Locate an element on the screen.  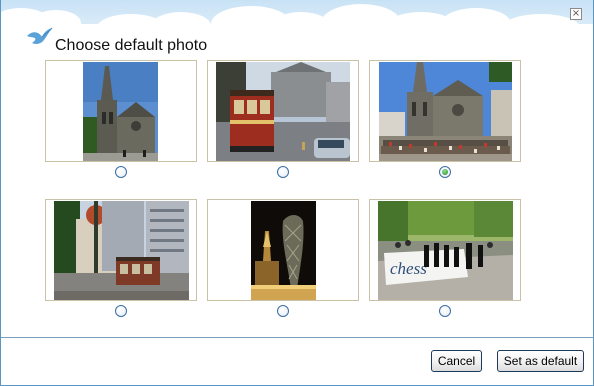
footer-separator is located at coordinates (297, 337).